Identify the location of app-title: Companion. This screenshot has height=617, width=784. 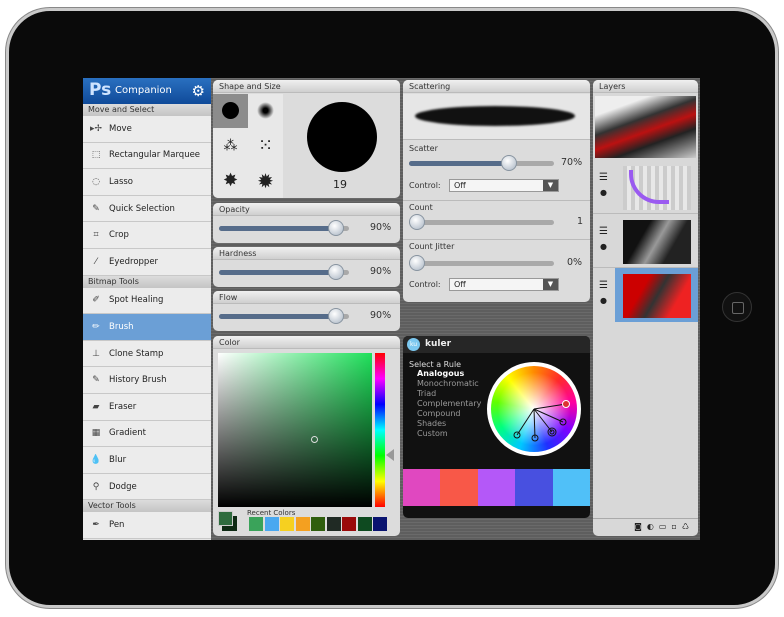
(143, 90).